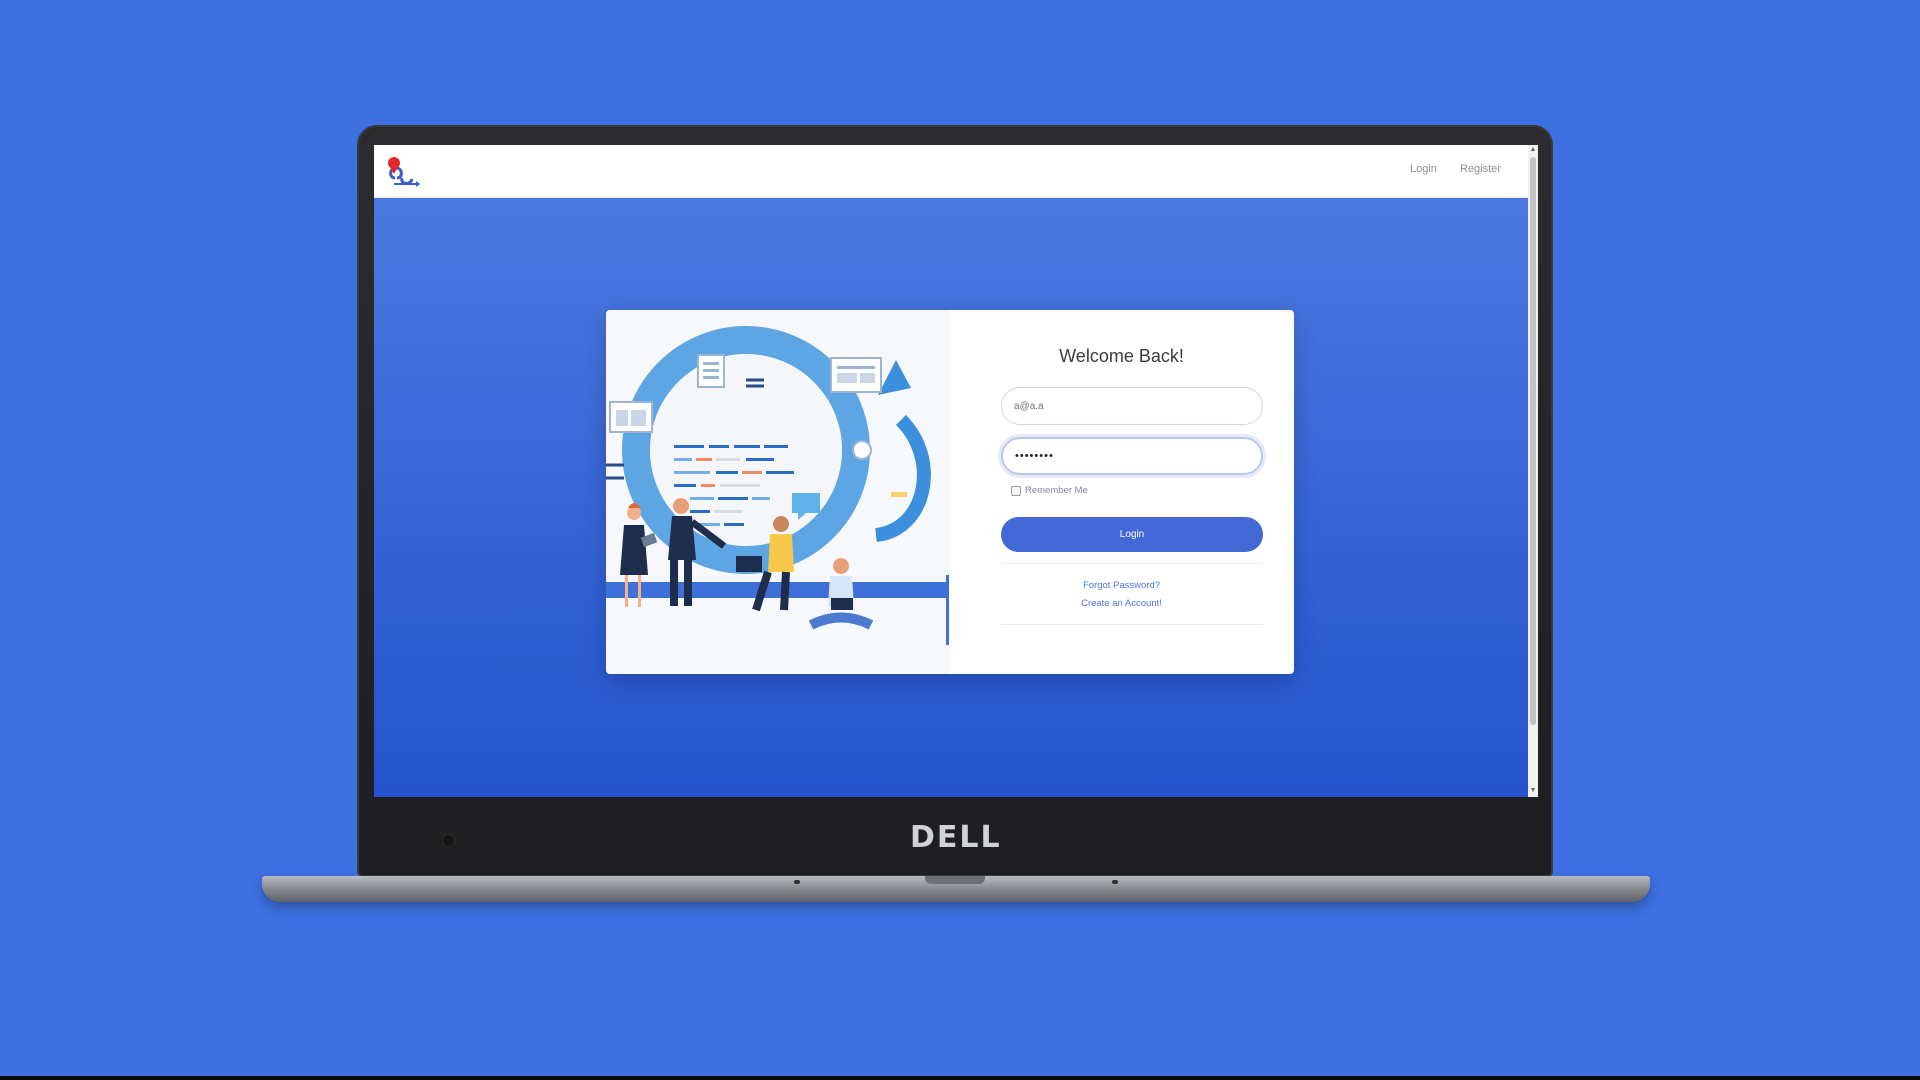  What do you see at coordinates (1121, 356) in the screenshot?
I see `page-title: Welcome Back!` at bounding box center [1121, 356].